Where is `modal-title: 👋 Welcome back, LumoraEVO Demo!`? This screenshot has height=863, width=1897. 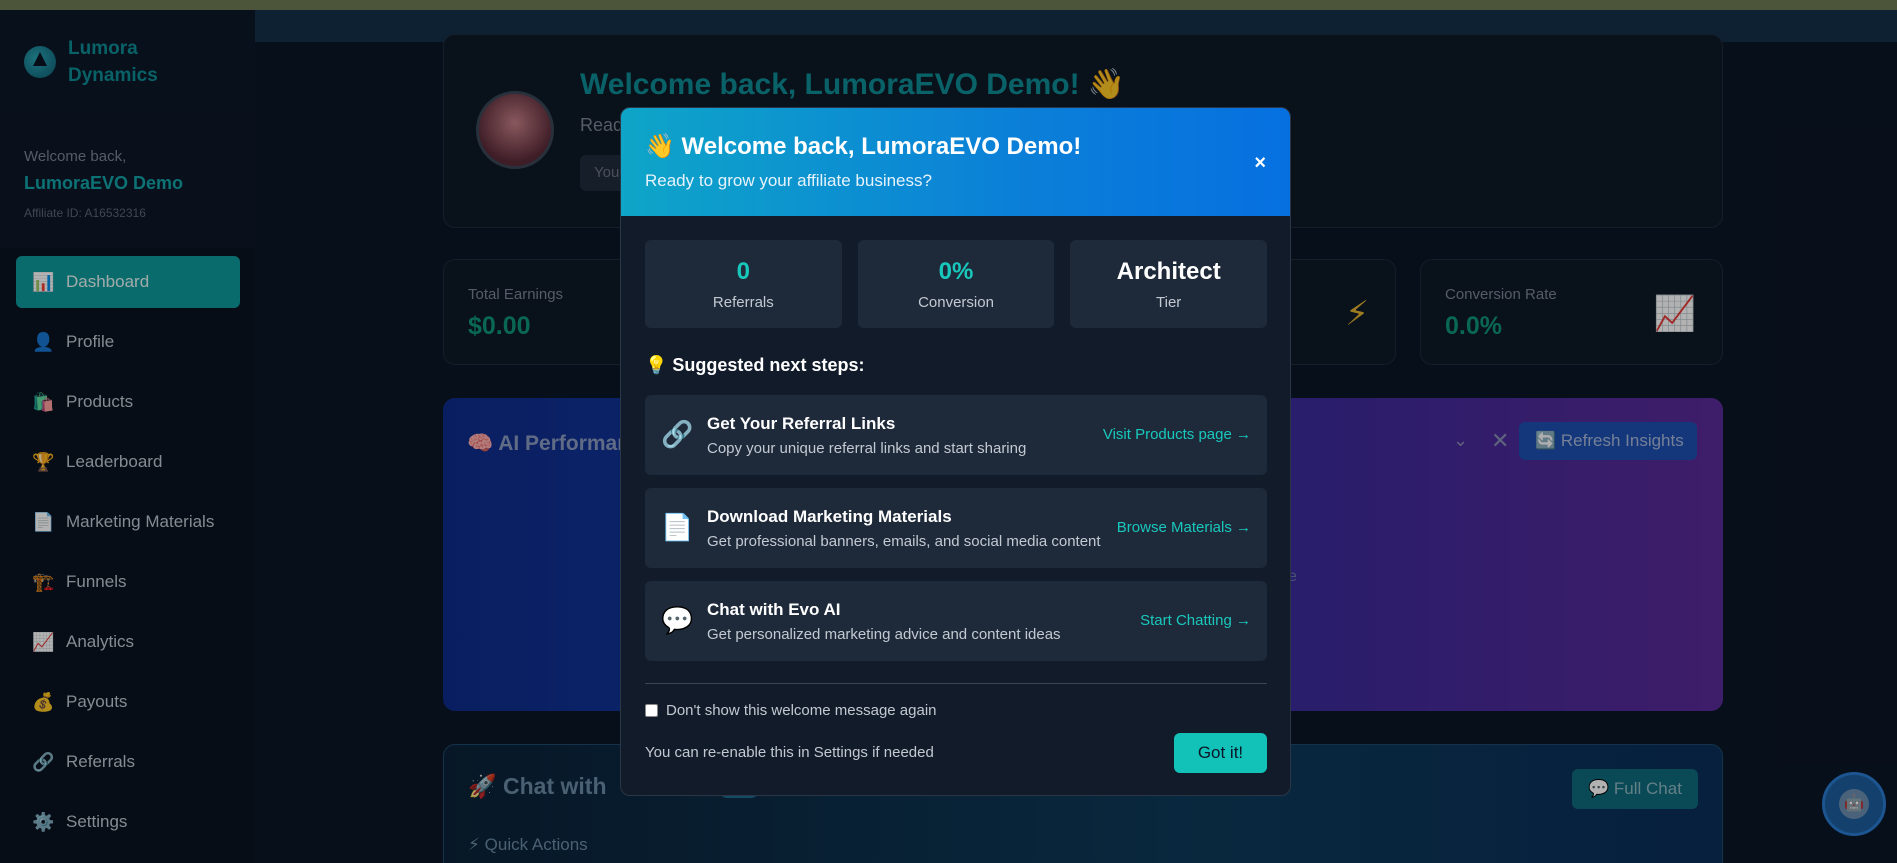
modal-title: 👋 Welcome back, LumoraEVO Demo! is located at coordinates (863, 146).